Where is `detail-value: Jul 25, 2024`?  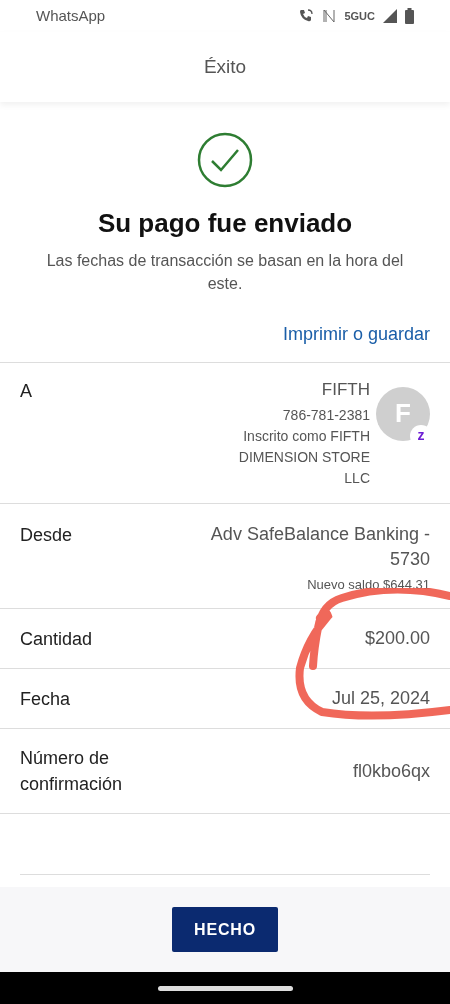
detail-value: Jul 25, 2024 is located at coordinates (380, 698).